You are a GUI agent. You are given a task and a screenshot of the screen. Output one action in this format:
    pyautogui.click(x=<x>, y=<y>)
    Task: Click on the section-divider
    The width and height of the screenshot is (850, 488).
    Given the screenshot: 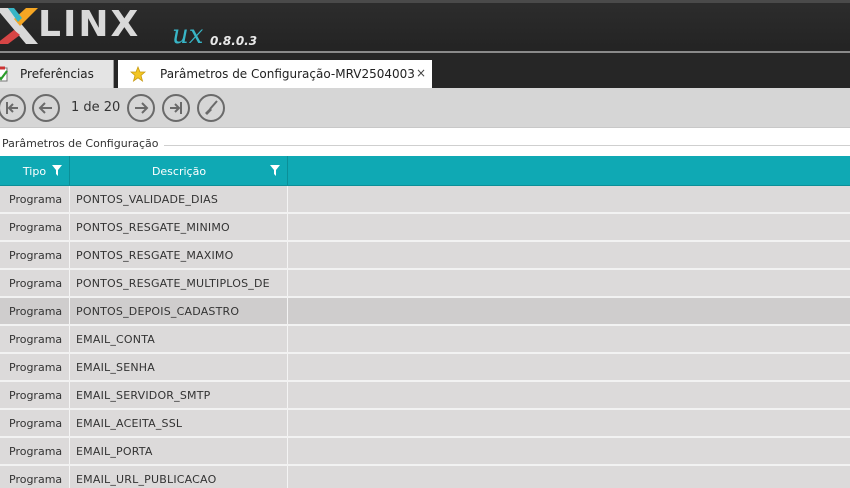 What is the action you would take?
    pyautogui.click(x=505, y=145)
    